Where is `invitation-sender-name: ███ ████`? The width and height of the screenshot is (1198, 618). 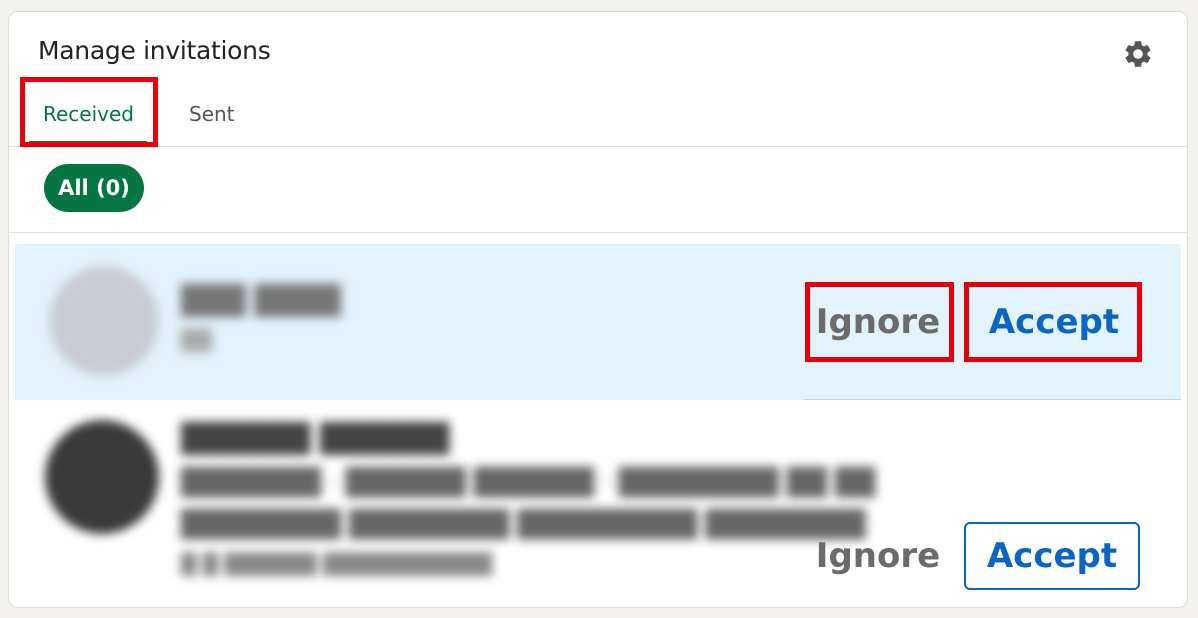 invitation-sender-name: ███ ████ is located at coordinates (261, 300).